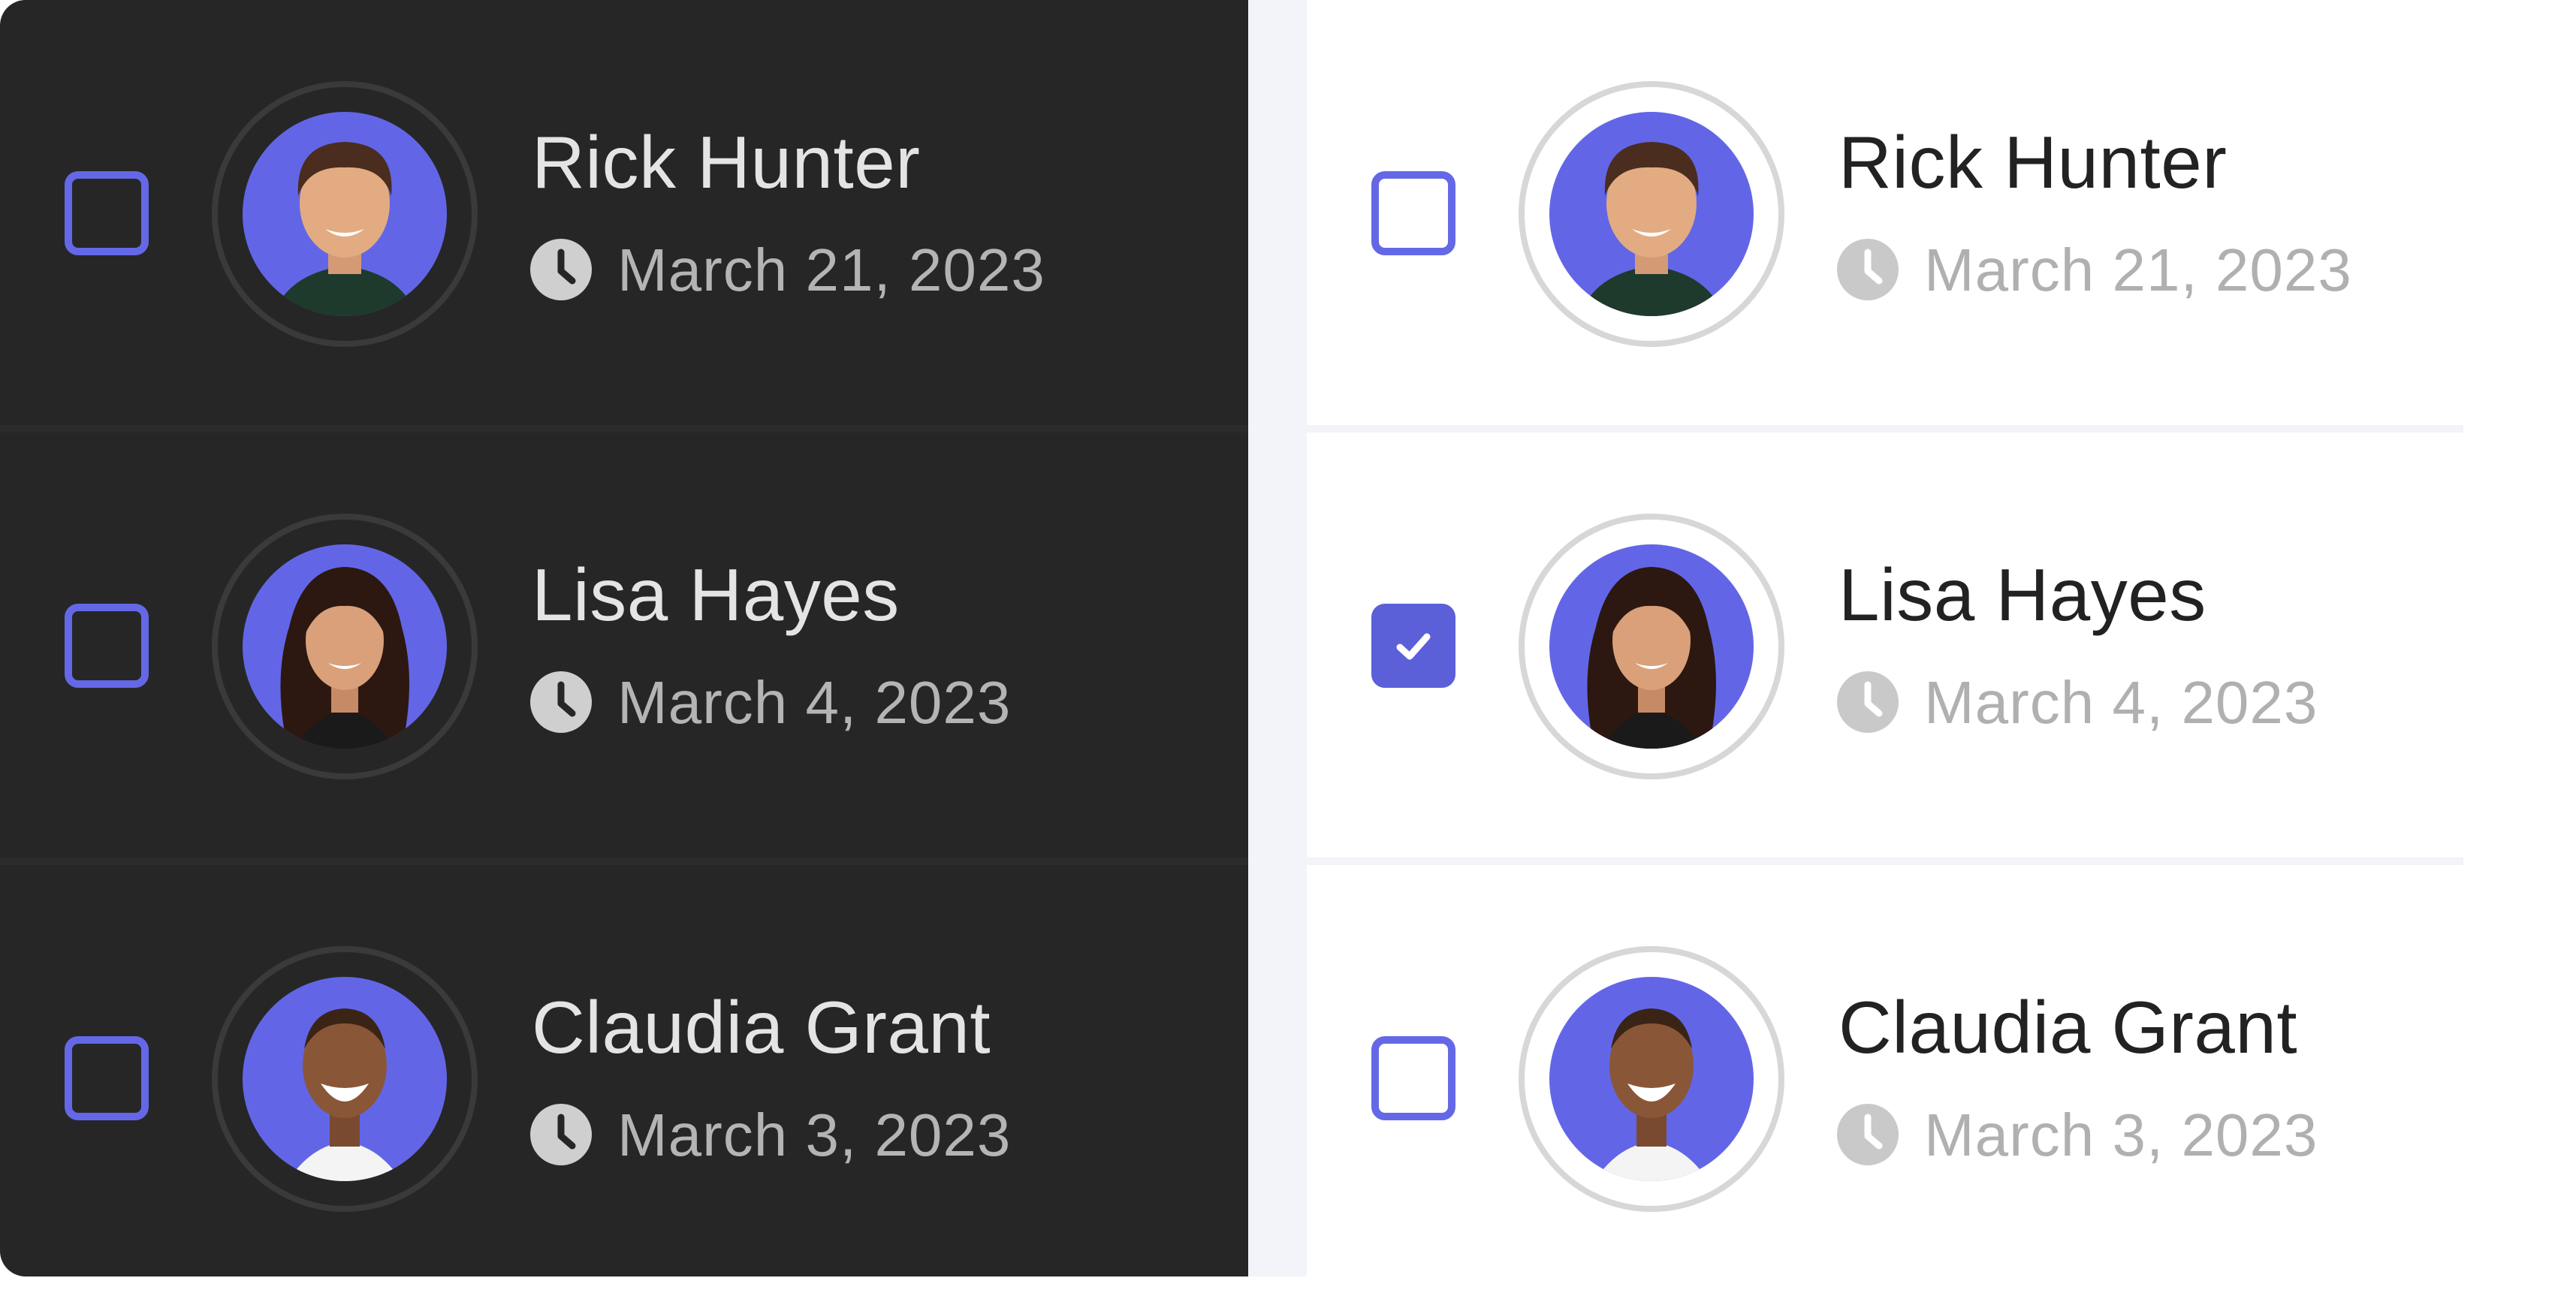  Describe the element at coordinates (1885, 212) in the screenshot. I see `list-item: Rick Hunter March 21, 2023` at that location.